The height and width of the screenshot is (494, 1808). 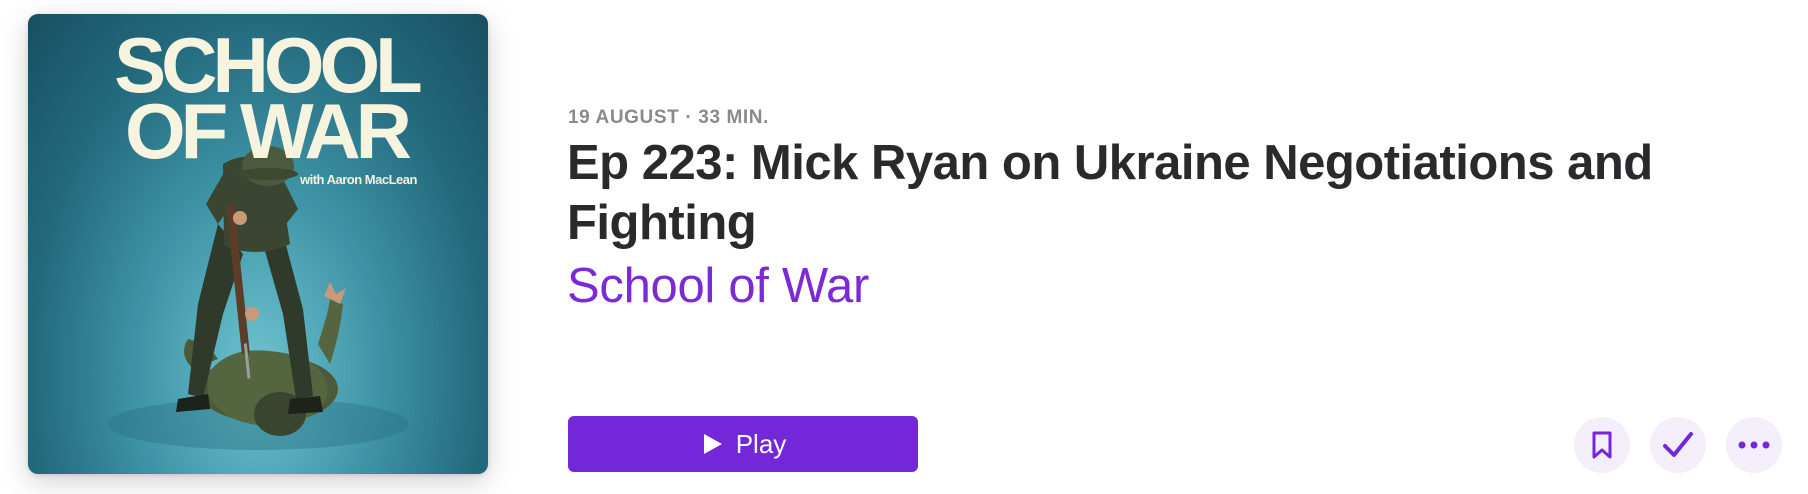 I want to click on play-button-label: Play, so click(x=761, y=443).